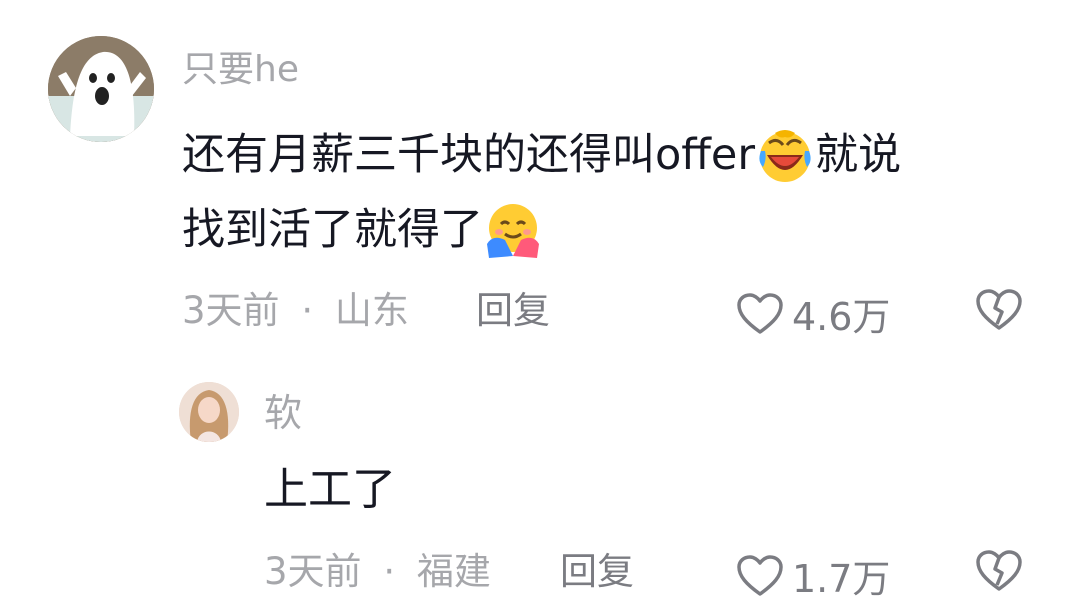 Image resolution: width=1079 pixels, height=603 pixels. I want to click on like-button: 4.6万, so click(813, 313).